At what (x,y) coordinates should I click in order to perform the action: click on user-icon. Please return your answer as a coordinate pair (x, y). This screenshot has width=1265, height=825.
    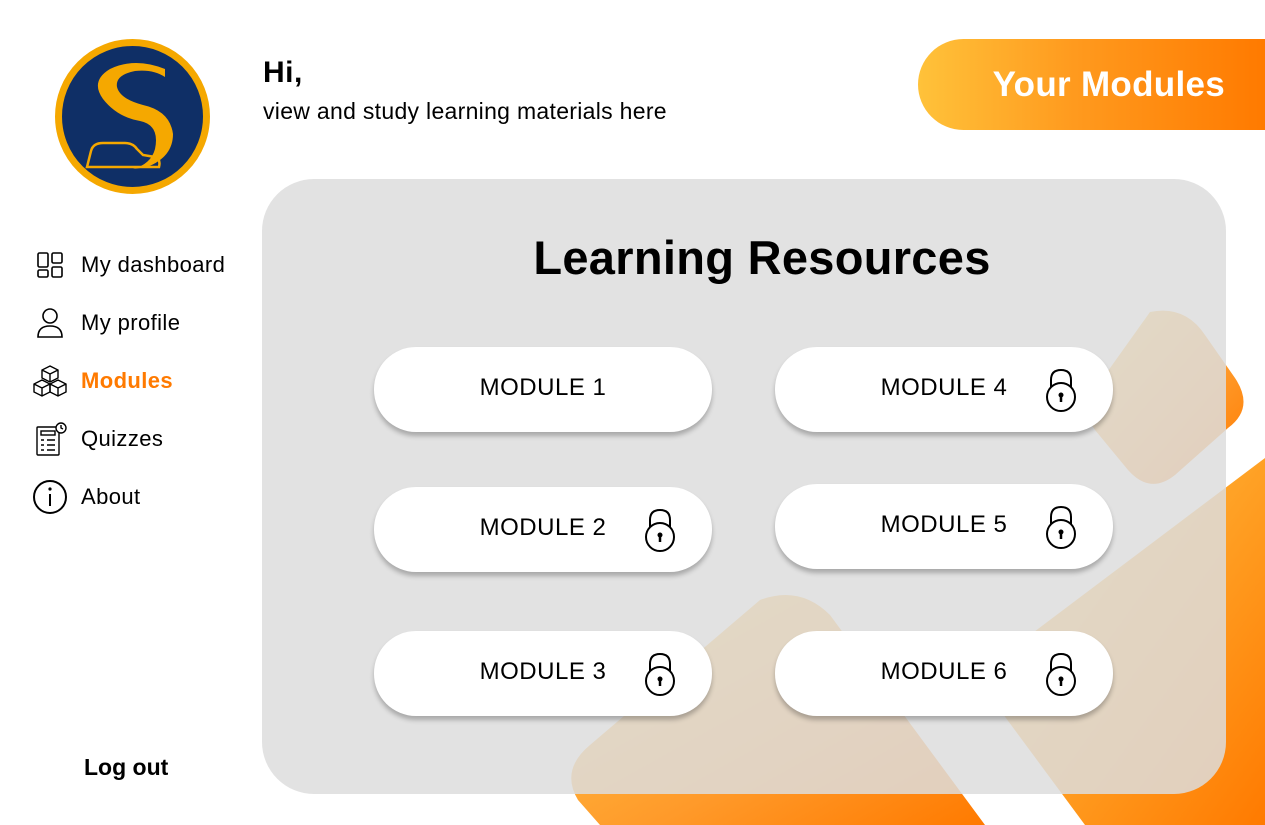
    Looking at the image, I should click on (50, 323).